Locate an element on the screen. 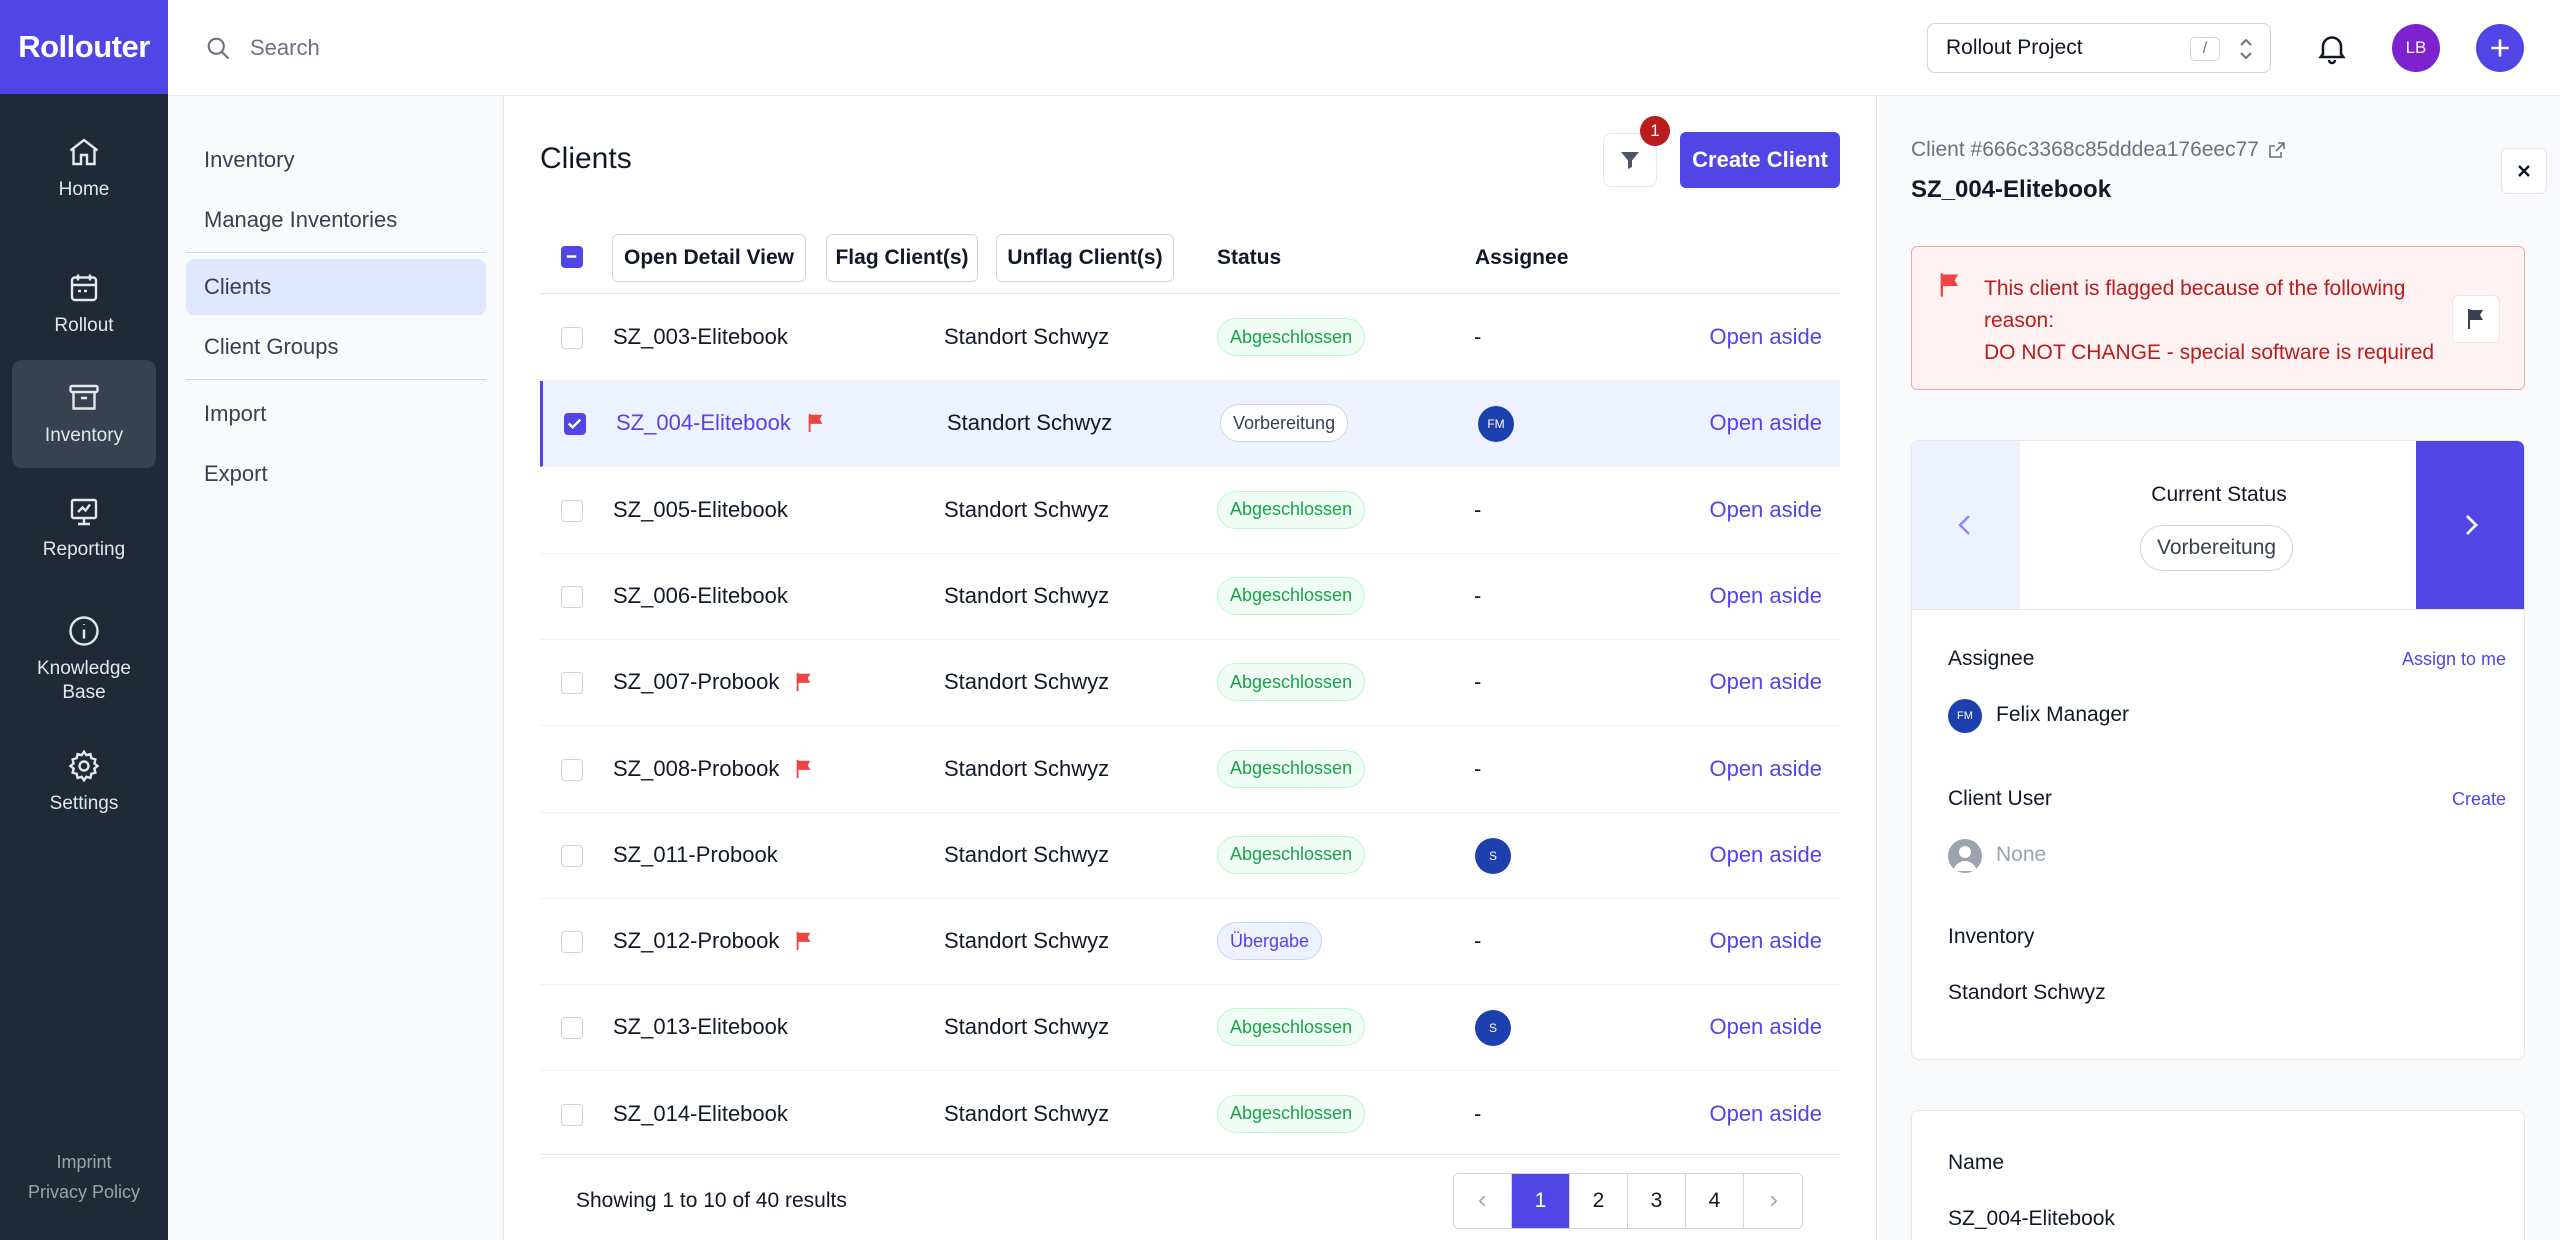 The width and height of the screenshot is (2560, 1240). previous-status-button is located at coordinates (1966, 525).